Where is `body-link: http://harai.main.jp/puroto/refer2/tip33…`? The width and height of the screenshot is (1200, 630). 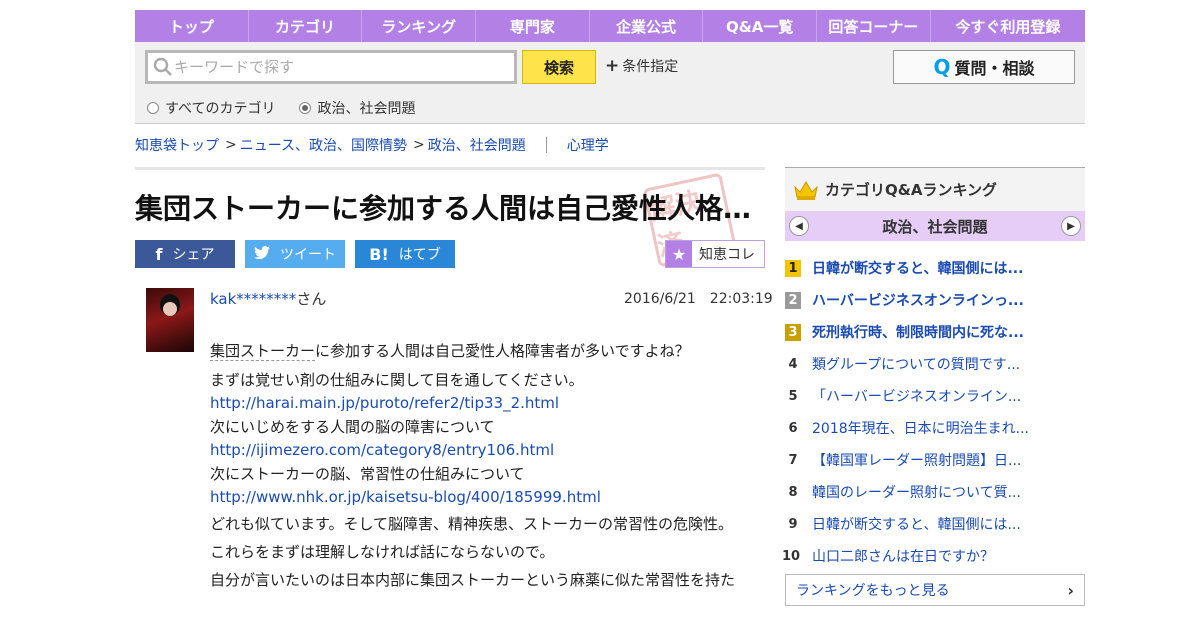 body-link: http://harai.main.jp/puroto/refer2/tip33… is located at coordinates (482, 404).